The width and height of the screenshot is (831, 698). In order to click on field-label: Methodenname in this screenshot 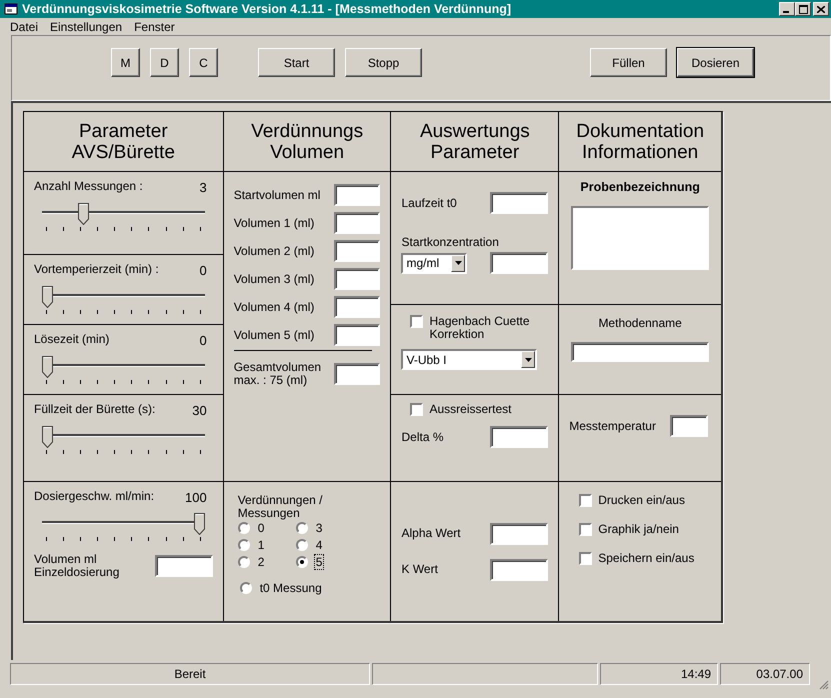, I will do `click(640, 323)`.